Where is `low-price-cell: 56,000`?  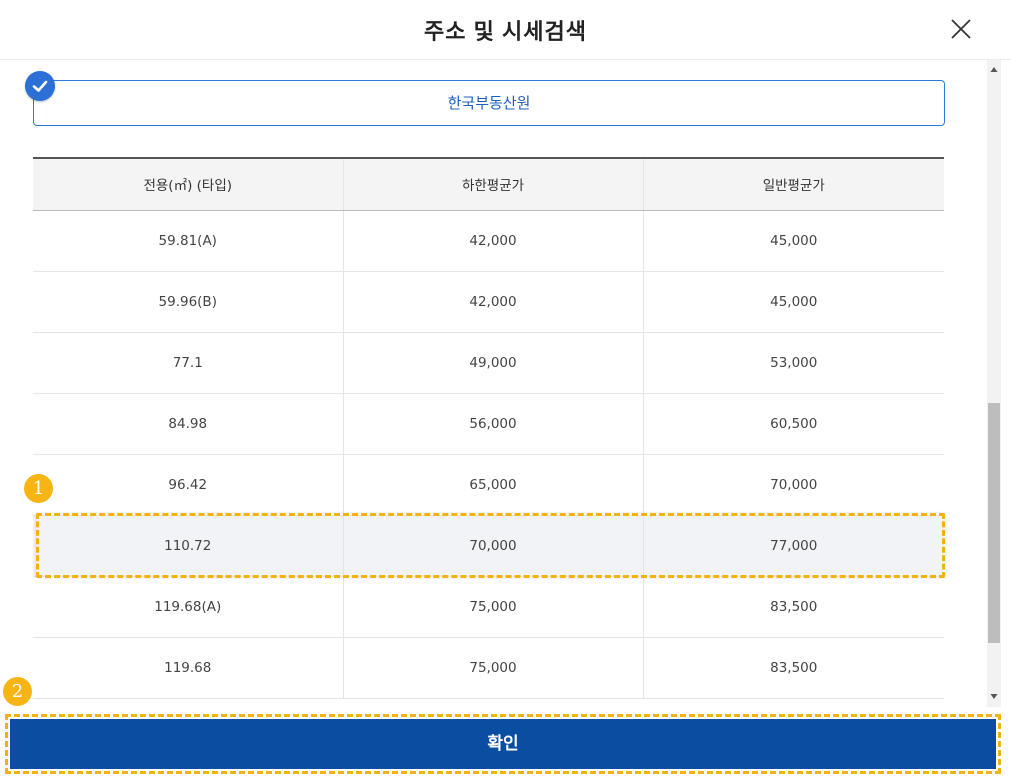
low-price-cell: 56,000 is located at coordinates (492, 424).